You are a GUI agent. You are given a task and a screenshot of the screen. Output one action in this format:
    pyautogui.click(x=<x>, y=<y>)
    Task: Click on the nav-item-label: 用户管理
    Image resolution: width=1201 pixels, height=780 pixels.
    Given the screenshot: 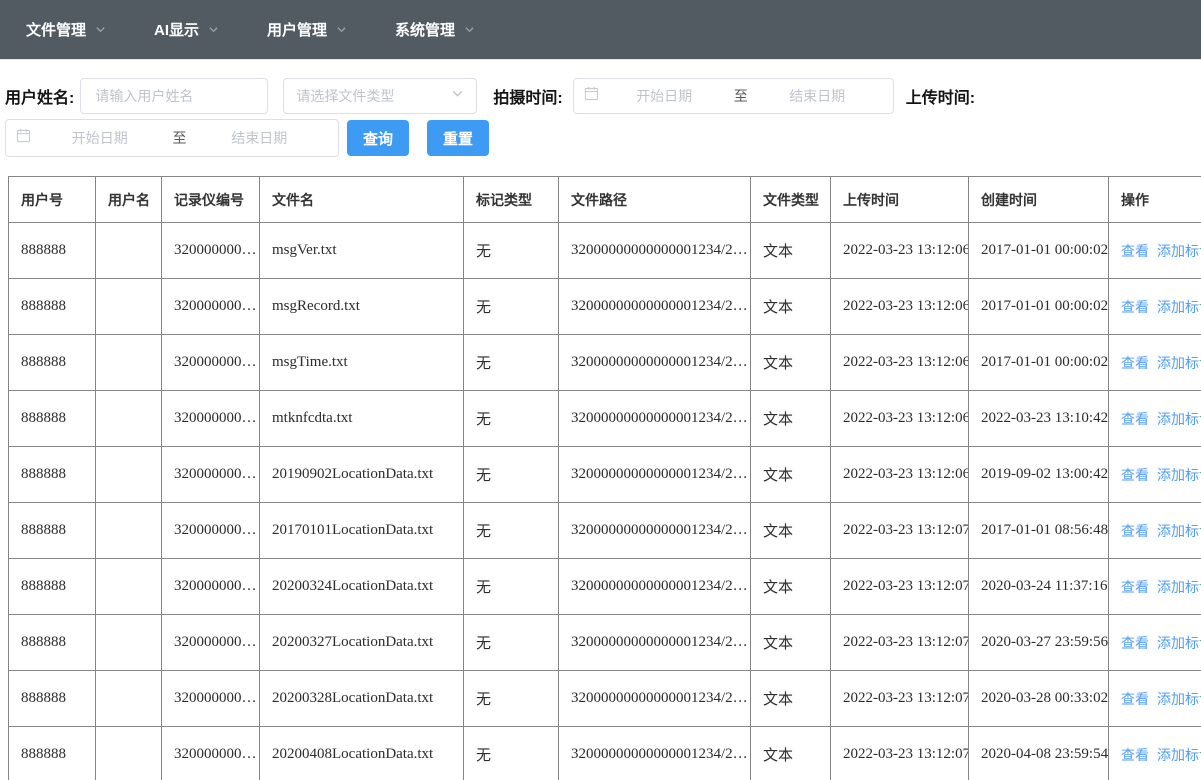 What is the action you would take?
    pyautogui.click(x=297, y=30)
    